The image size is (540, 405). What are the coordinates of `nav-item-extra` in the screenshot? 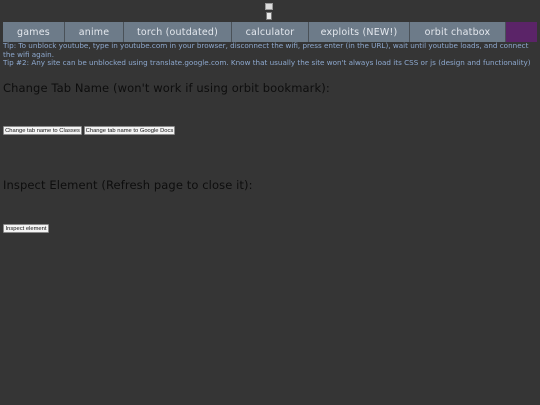 It's located at (521, 32).